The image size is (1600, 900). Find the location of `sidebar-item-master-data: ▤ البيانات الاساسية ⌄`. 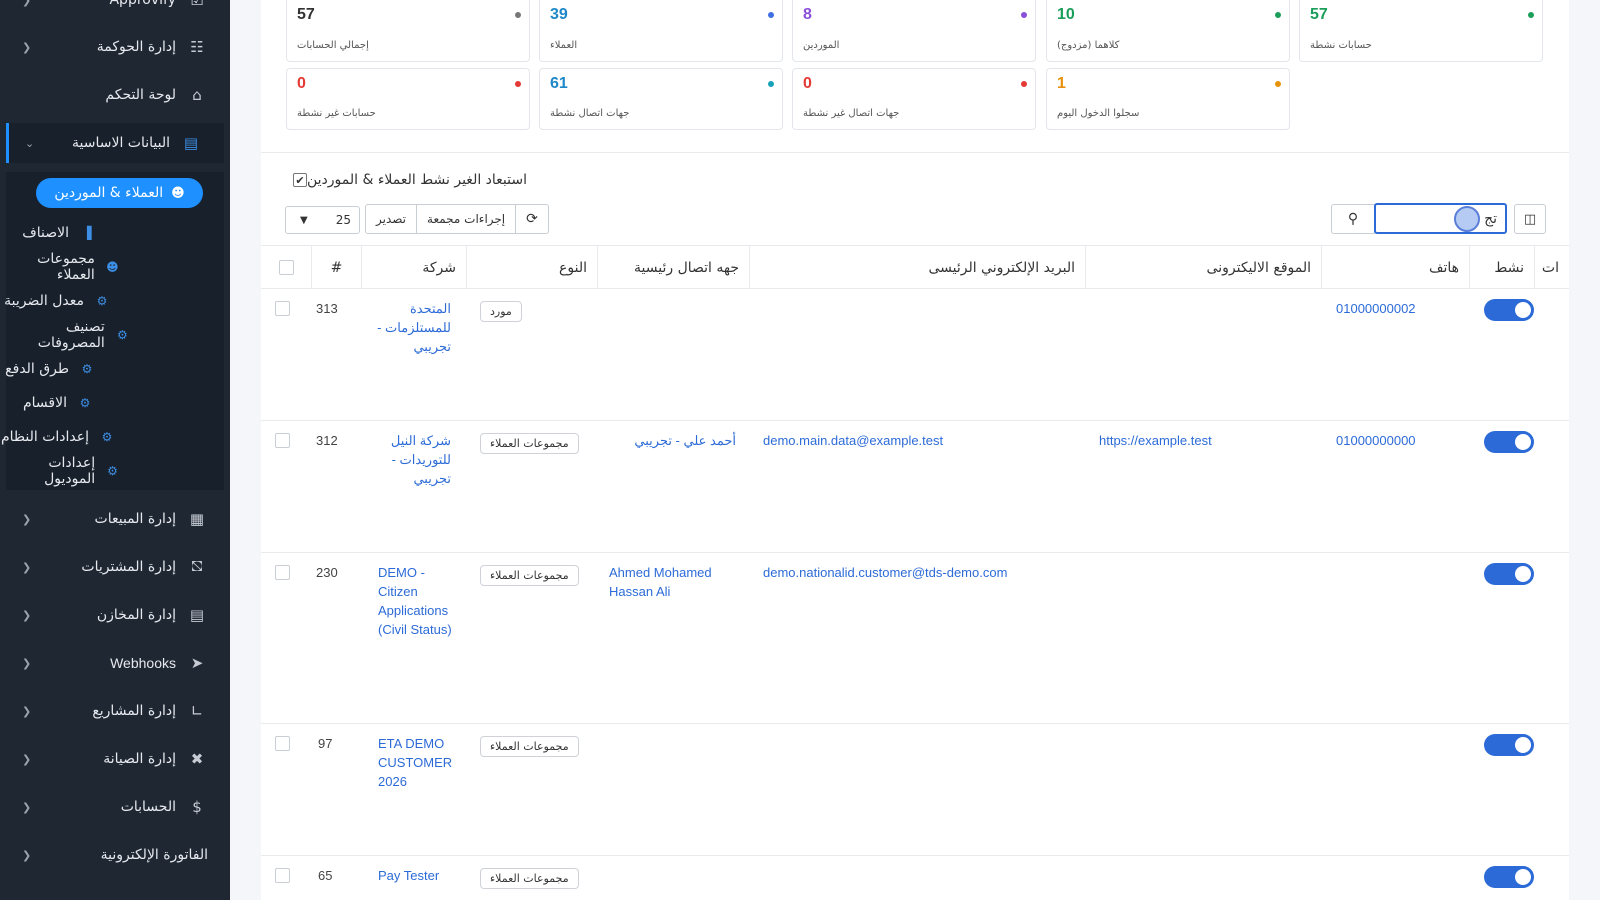

sidebar-item-master-data: ▤ البيانات الاساسية ⌄ is located at coordinates (115, 143).